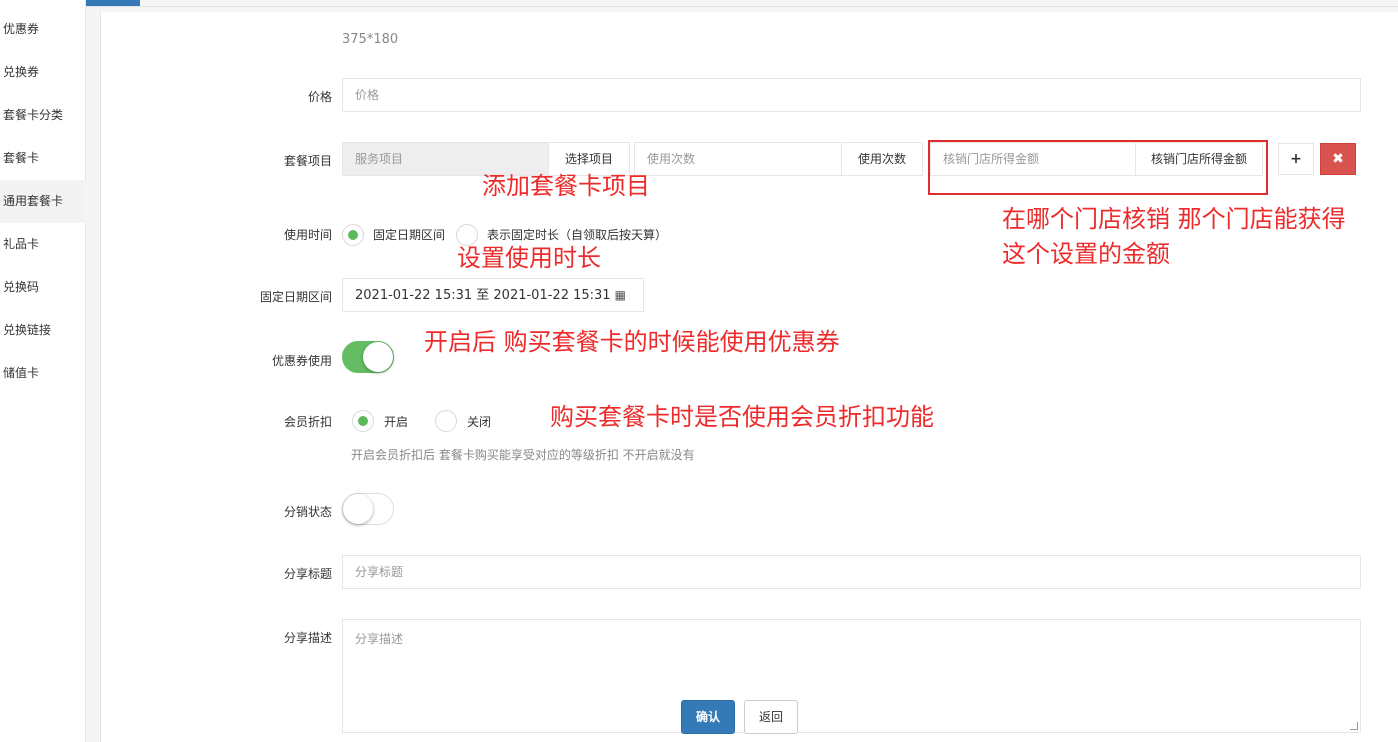 The height and width of the screenshot is (742, 1398). I want to click on tab-bar-divider, so click(742, 6).